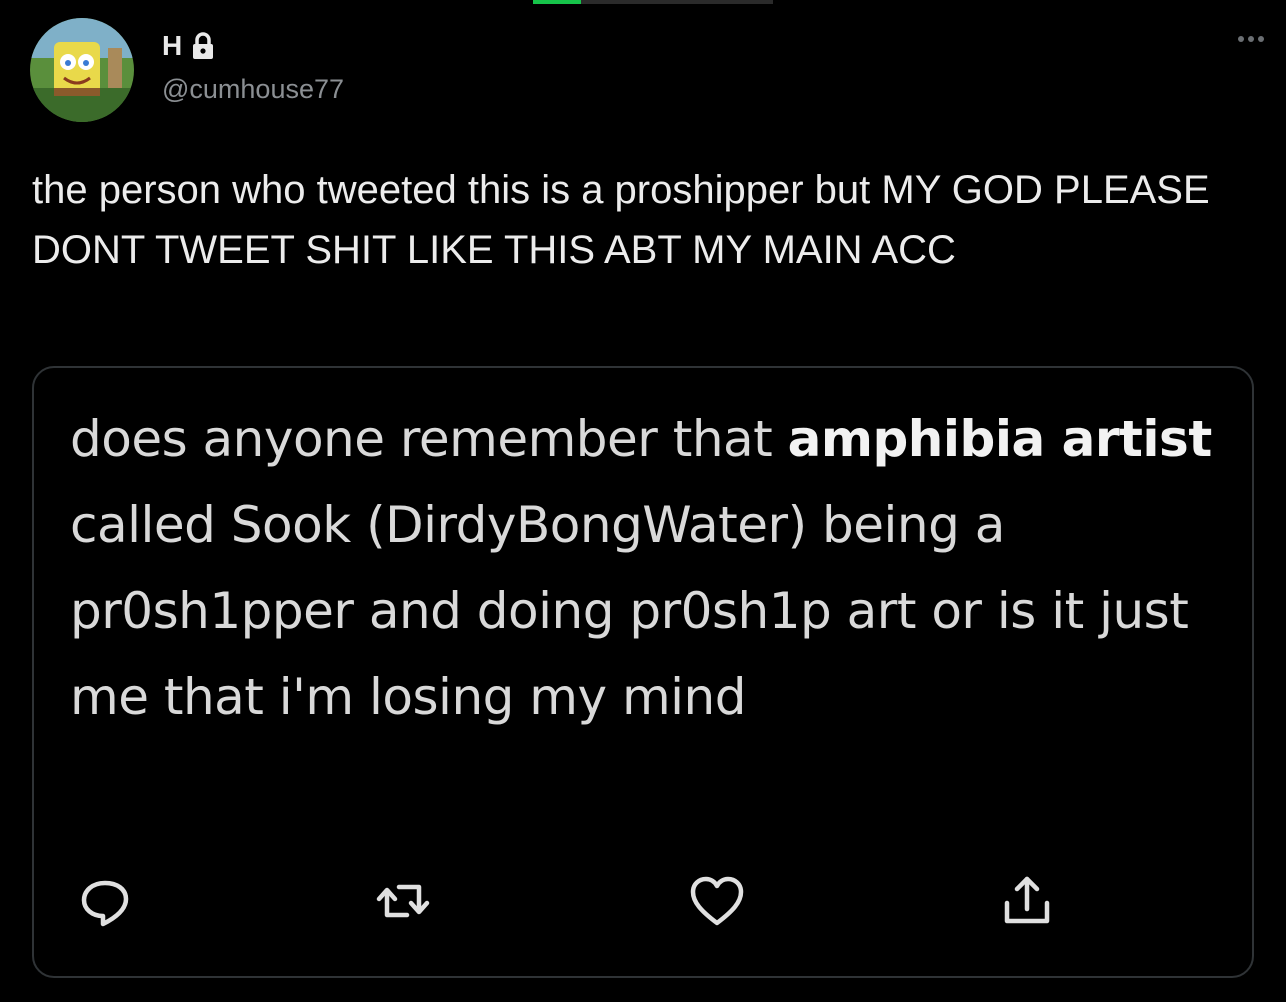 The height and width of the screenshot is (1002, 1286). I want to click on retweet-button, so click(403, 901).